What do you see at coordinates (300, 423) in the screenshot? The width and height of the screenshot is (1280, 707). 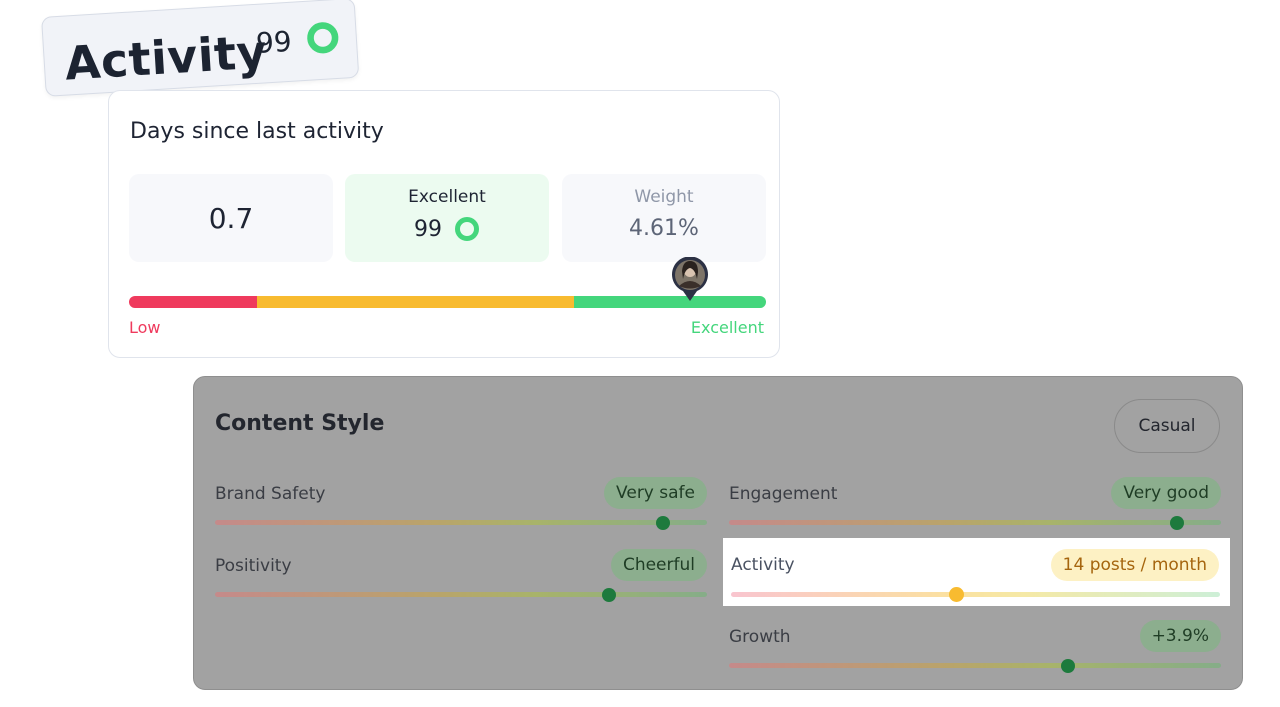 I see `content-style-title: Content Style` at bounding box center [300, 423].